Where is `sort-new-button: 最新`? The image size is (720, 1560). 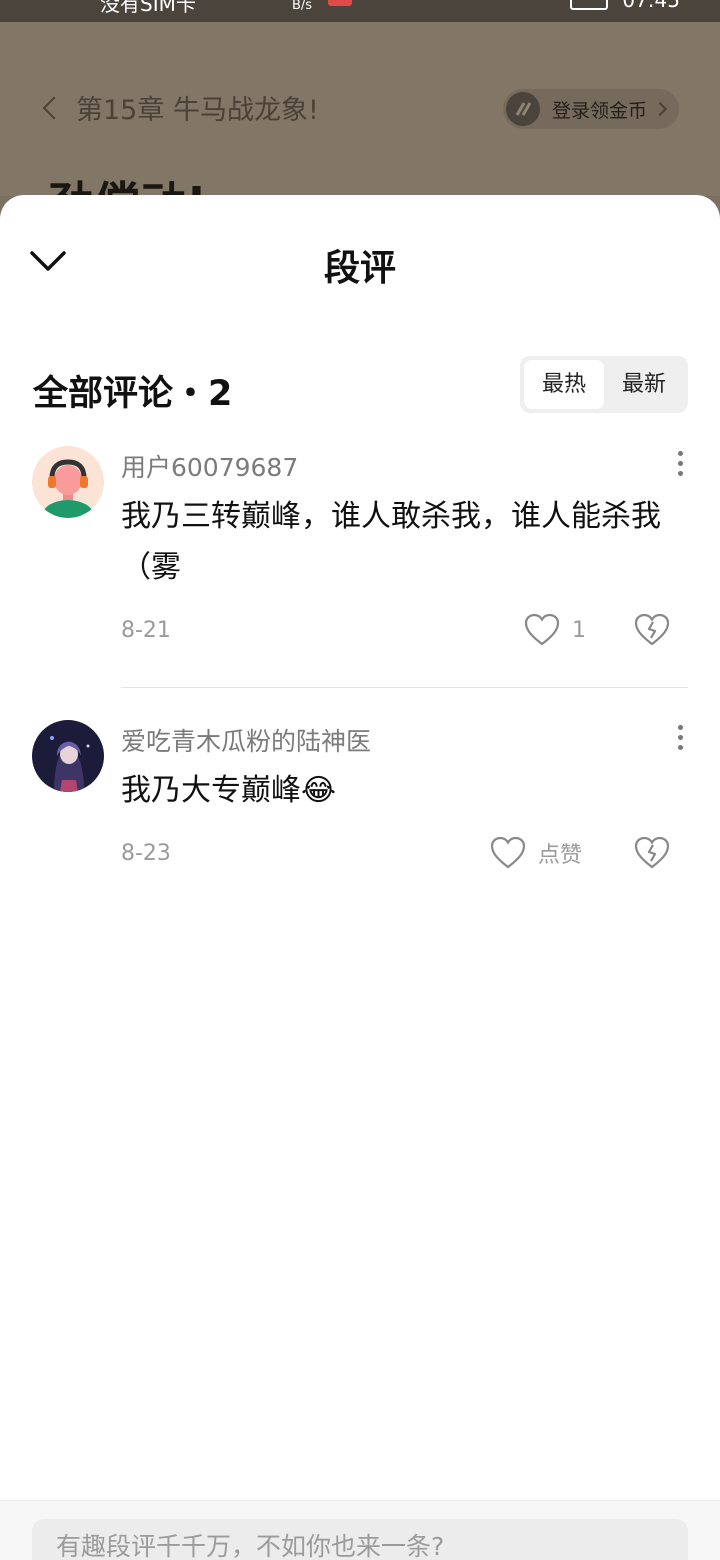
sort-new-button: 最新 is located at coordinates (644, 384).